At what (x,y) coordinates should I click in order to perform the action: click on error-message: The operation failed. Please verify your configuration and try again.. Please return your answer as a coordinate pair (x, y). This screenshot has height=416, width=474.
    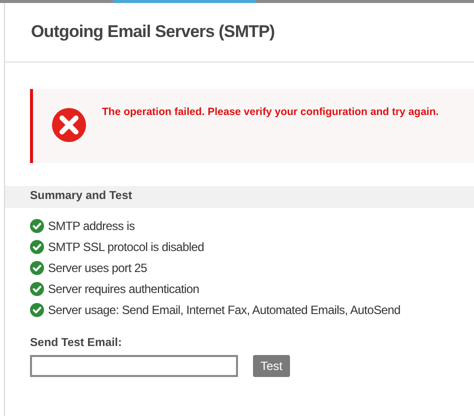
    Looking at the image, I should click on (270, 112).